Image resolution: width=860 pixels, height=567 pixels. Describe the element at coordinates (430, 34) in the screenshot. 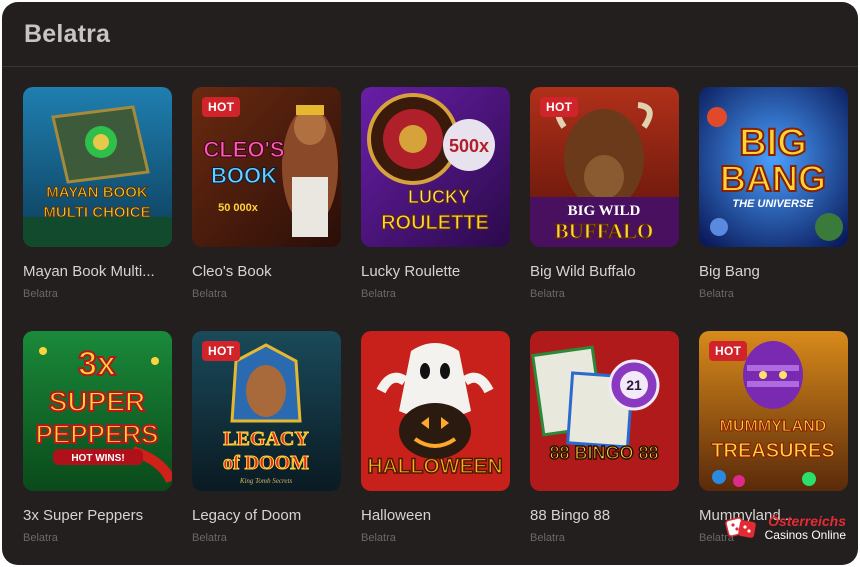

I see `section-header: Belatra` at that location.